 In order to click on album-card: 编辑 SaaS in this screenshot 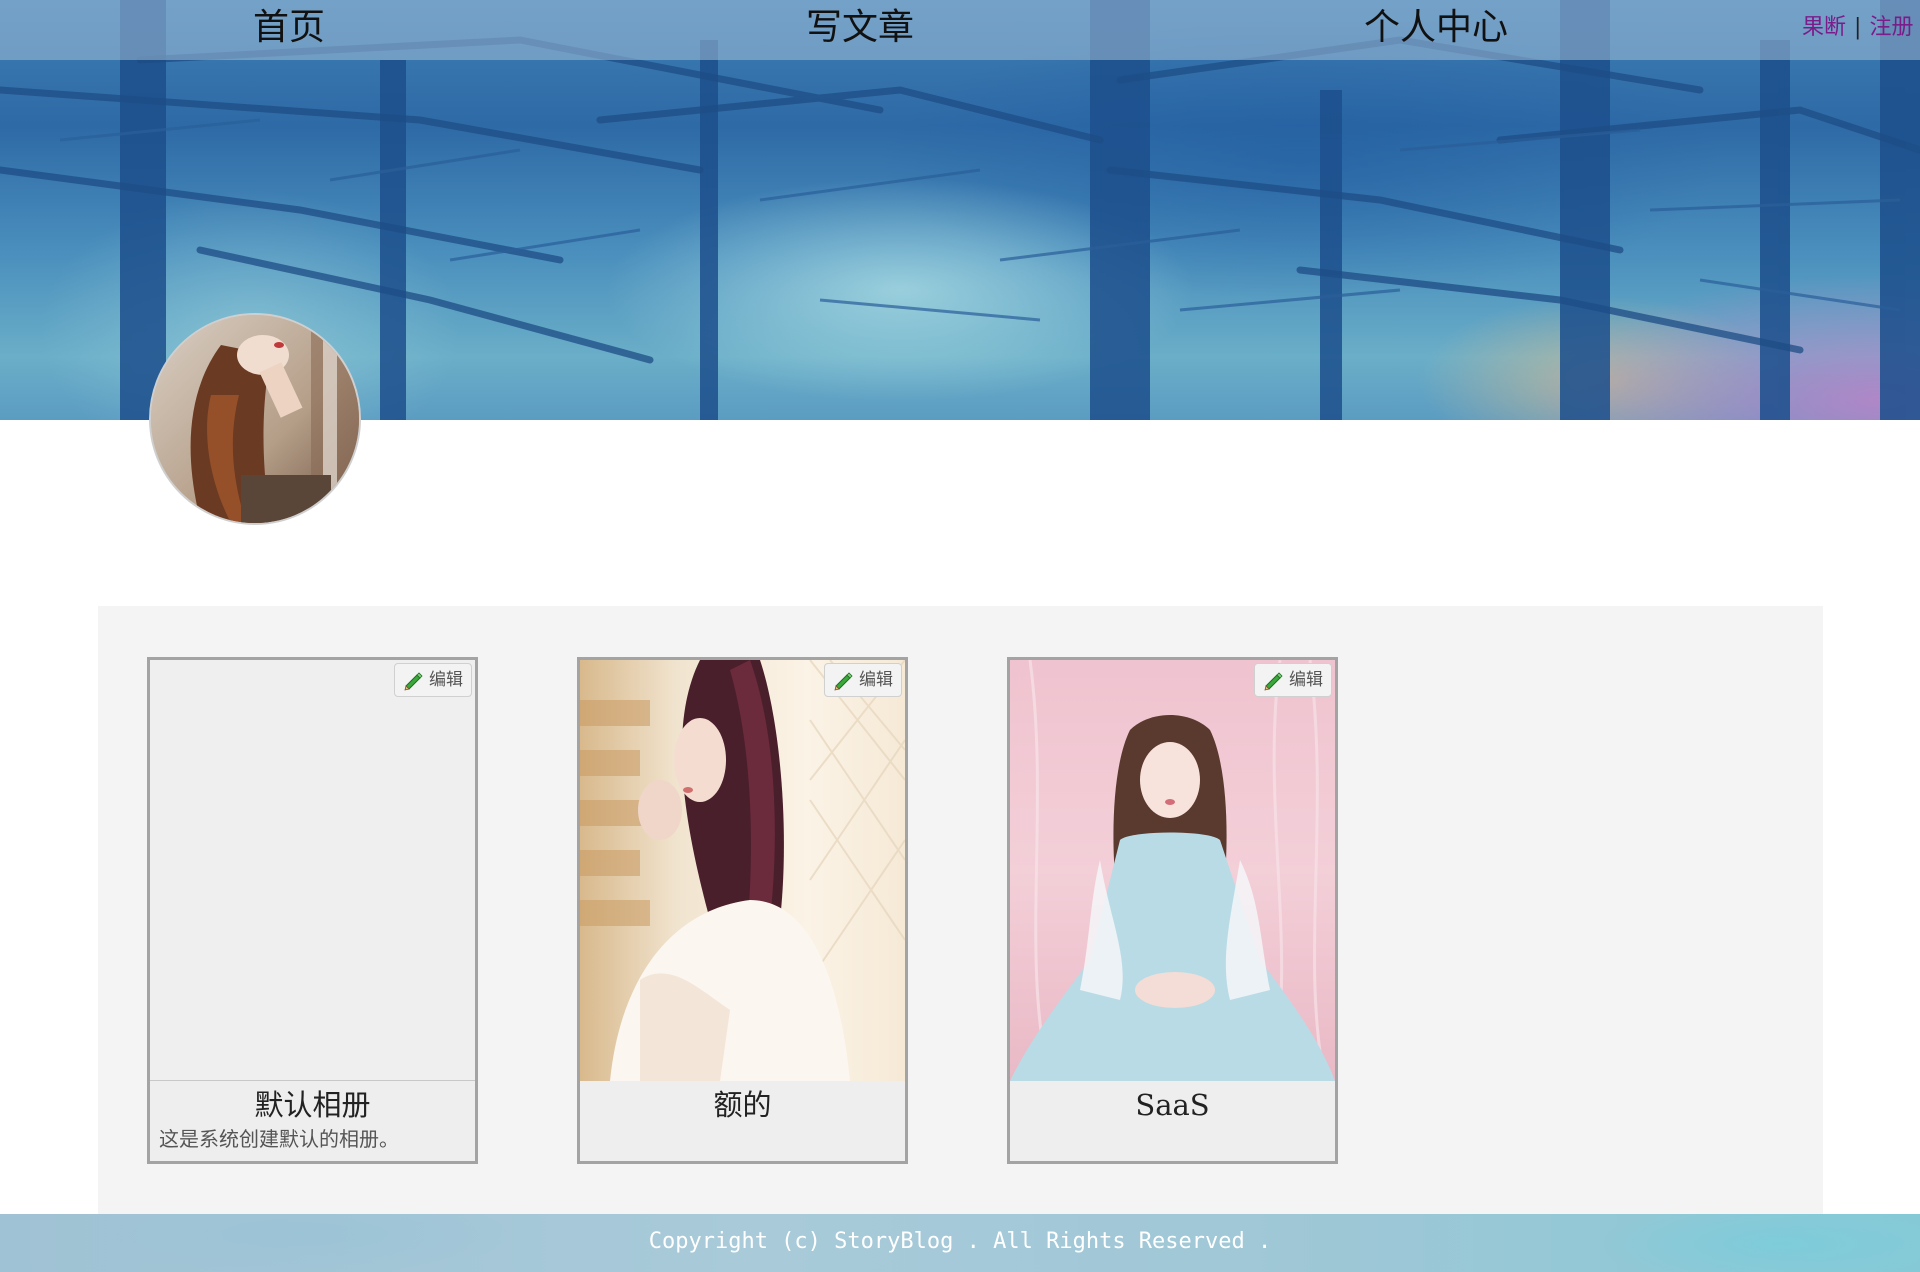, I will do `click(1172, 910)`.